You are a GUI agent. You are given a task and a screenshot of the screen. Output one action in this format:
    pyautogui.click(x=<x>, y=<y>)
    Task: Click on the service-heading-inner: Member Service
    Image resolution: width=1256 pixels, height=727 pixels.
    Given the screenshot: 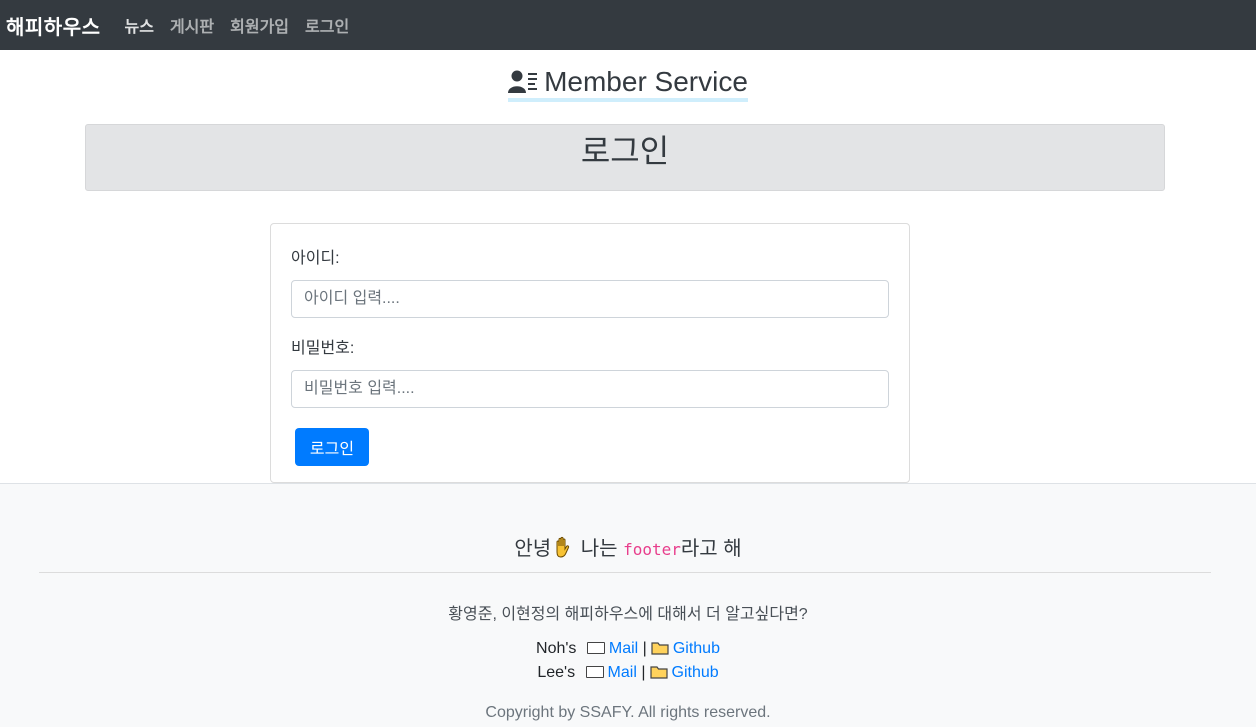 What is the action you would take?
    pyautogui.click(x=628, y=84)
    